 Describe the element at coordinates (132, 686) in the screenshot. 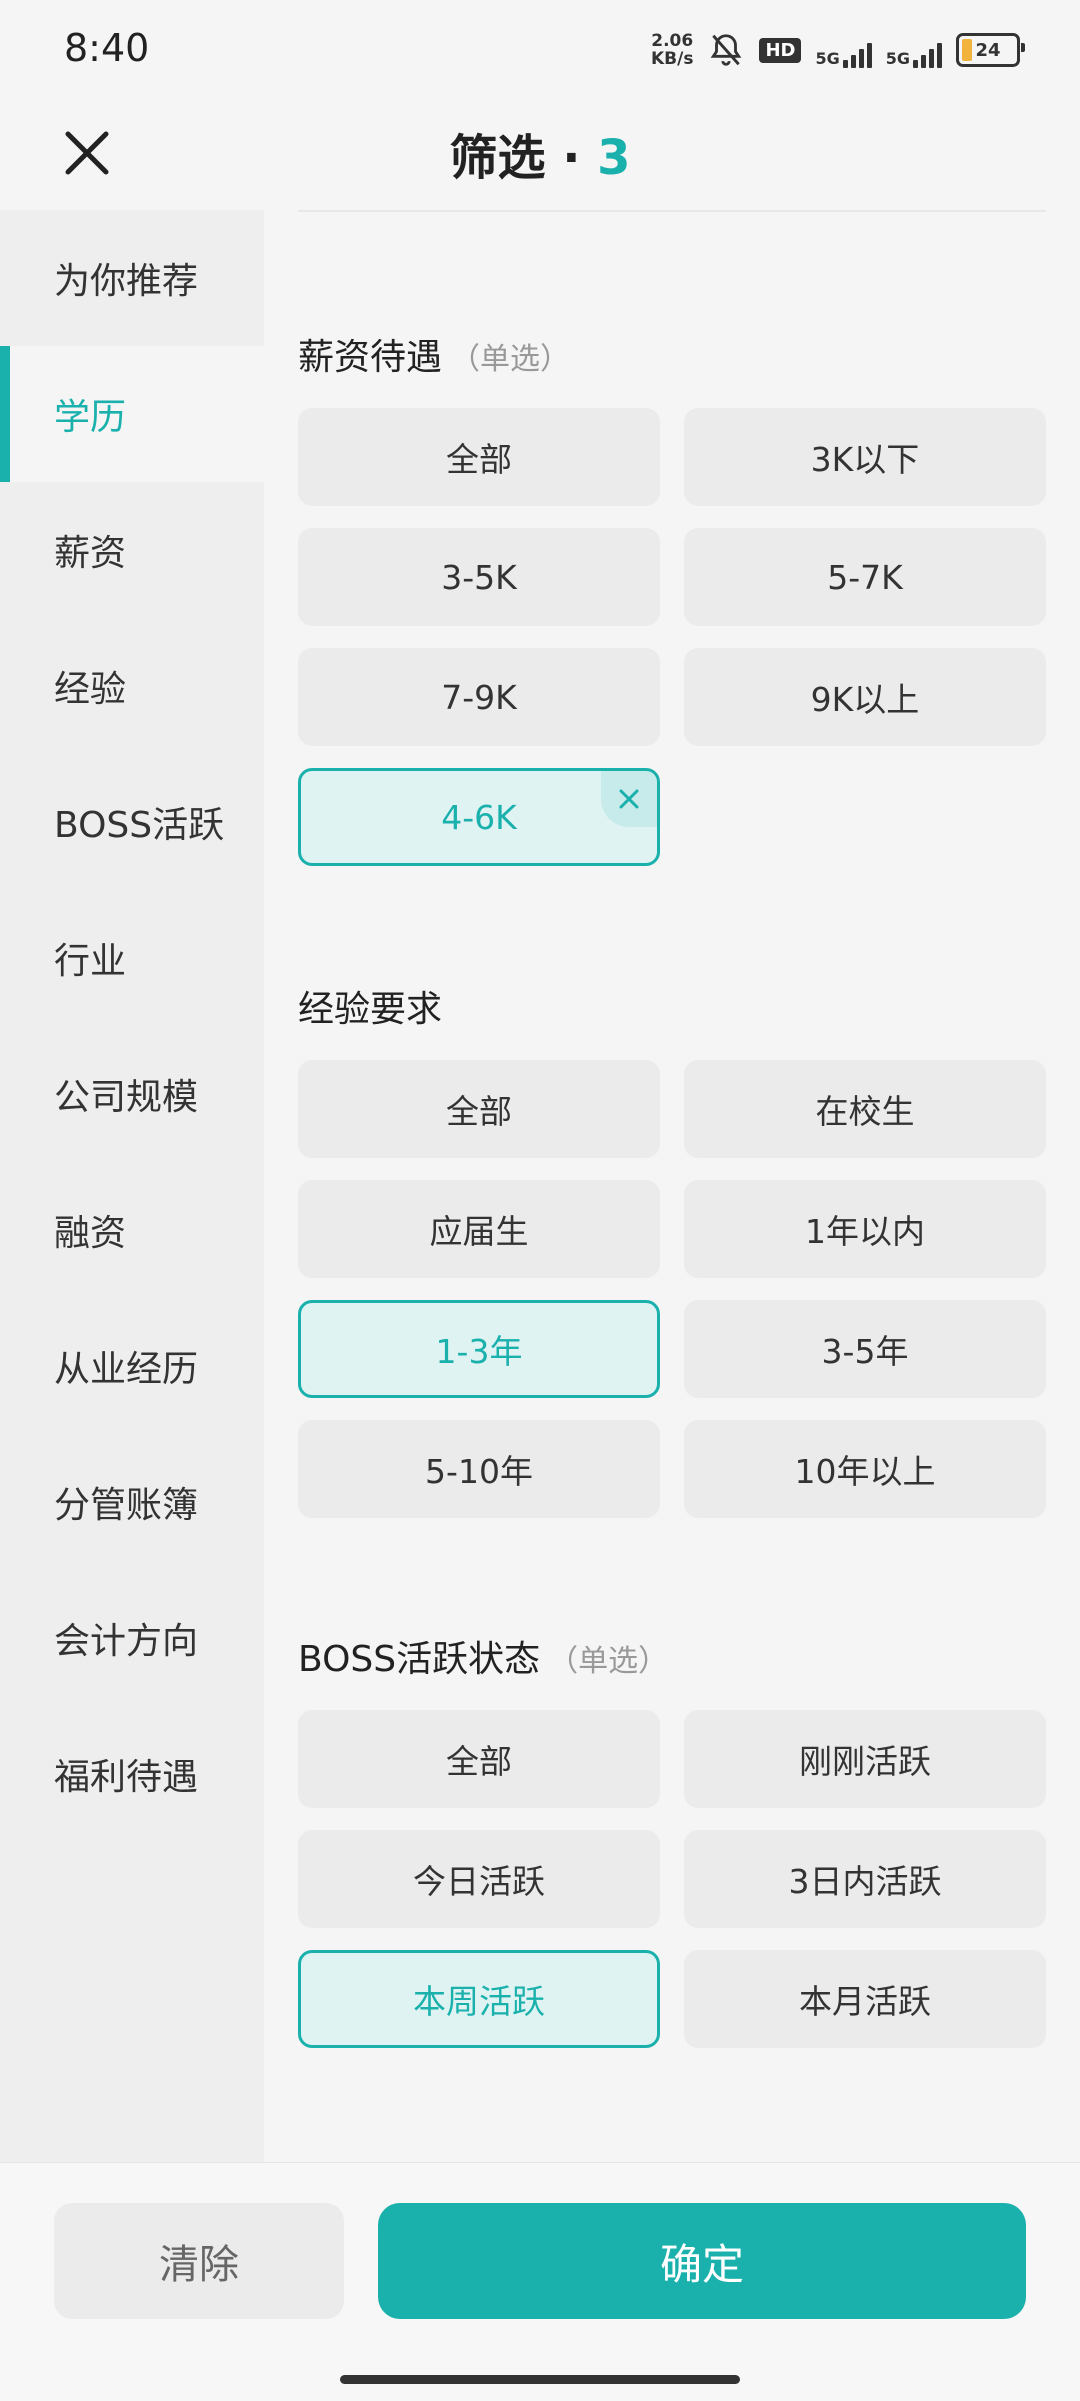

I see `sidebar-item-experience: 经验` at that location.